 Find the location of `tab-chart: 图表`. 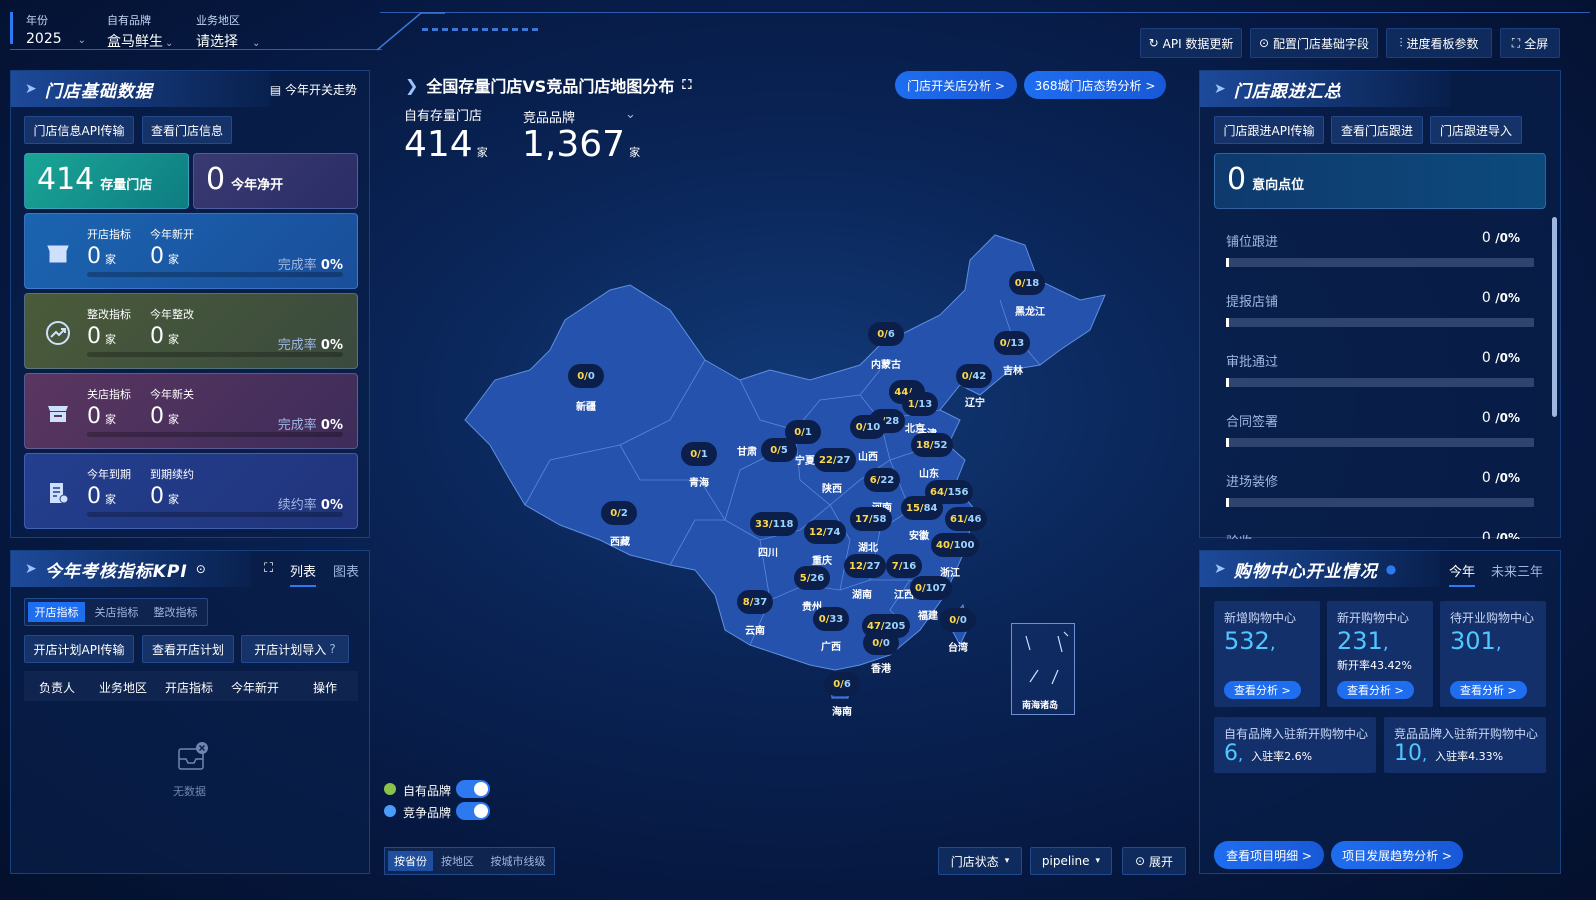

tab-chart: 图表 is located at coordinates (346, 570).